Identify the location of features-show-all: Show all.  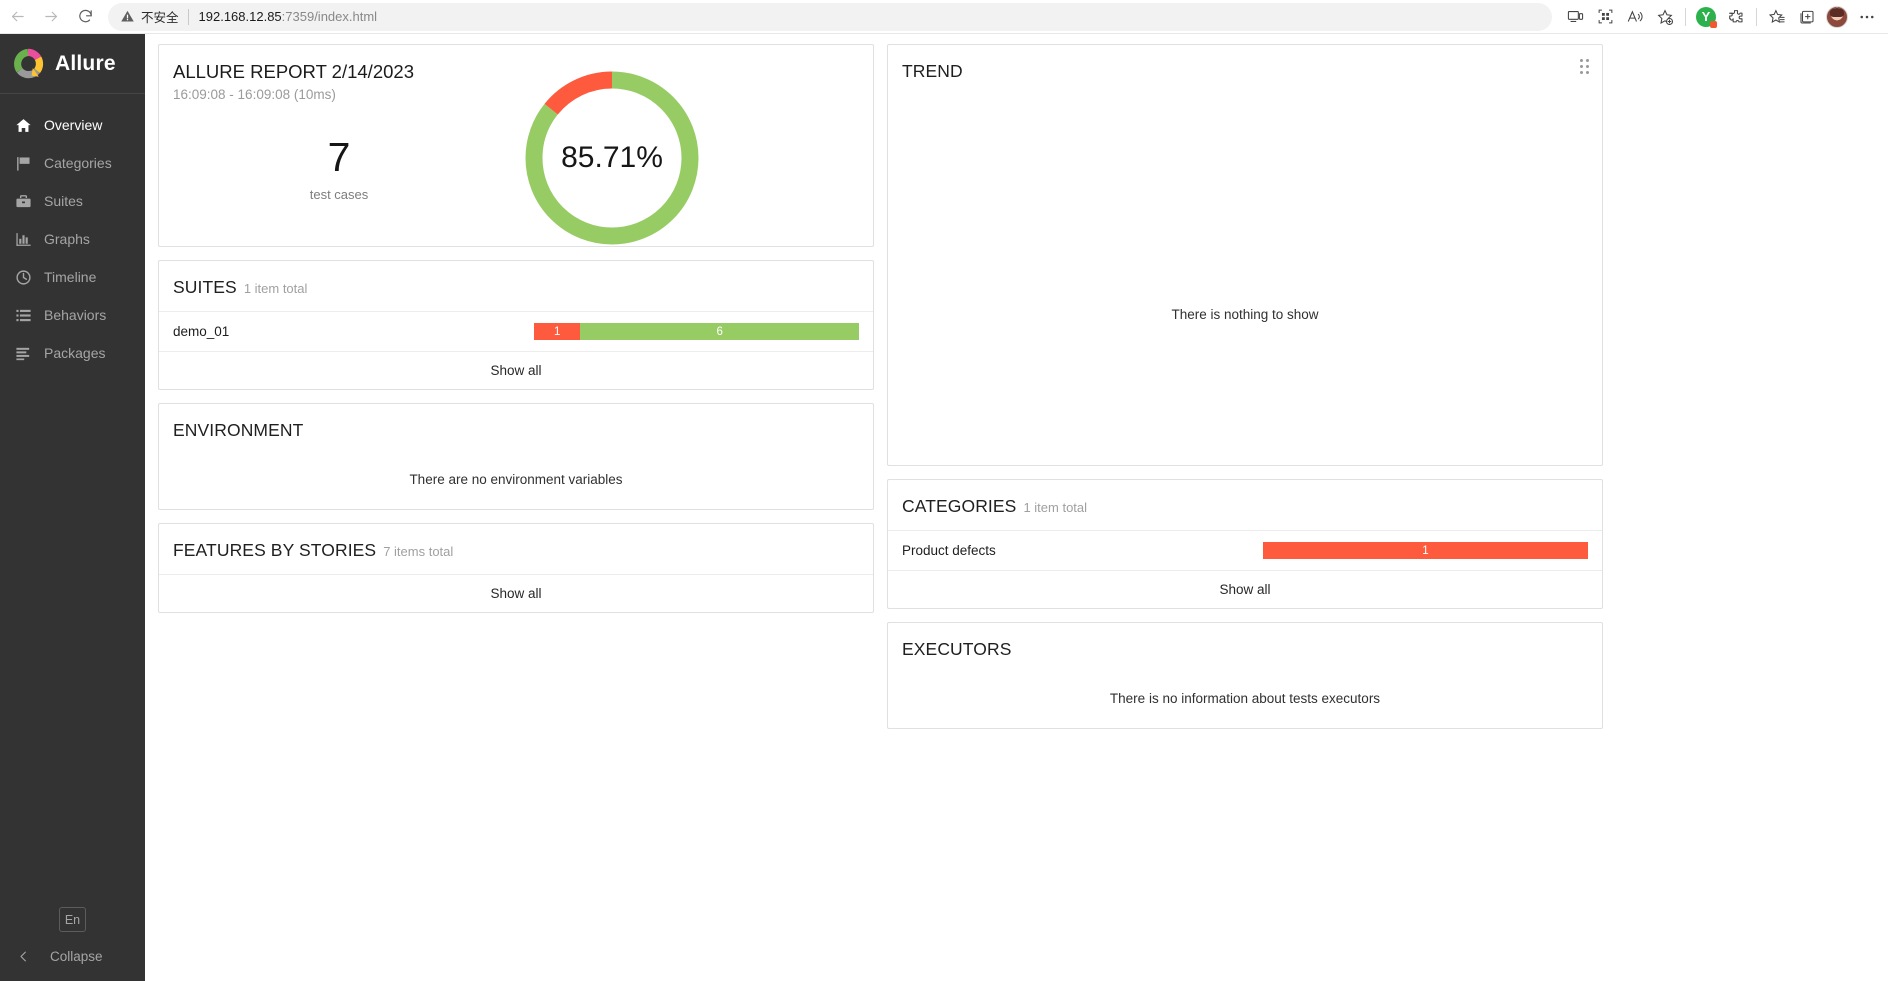
(516, 593).